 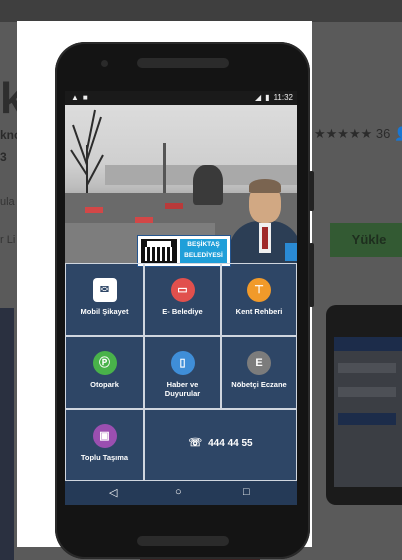 What do you see at coordinates (8, 240) in the screenshot?
I see `side-text-fragment-2: r Li` at bounding box center [8, 240].